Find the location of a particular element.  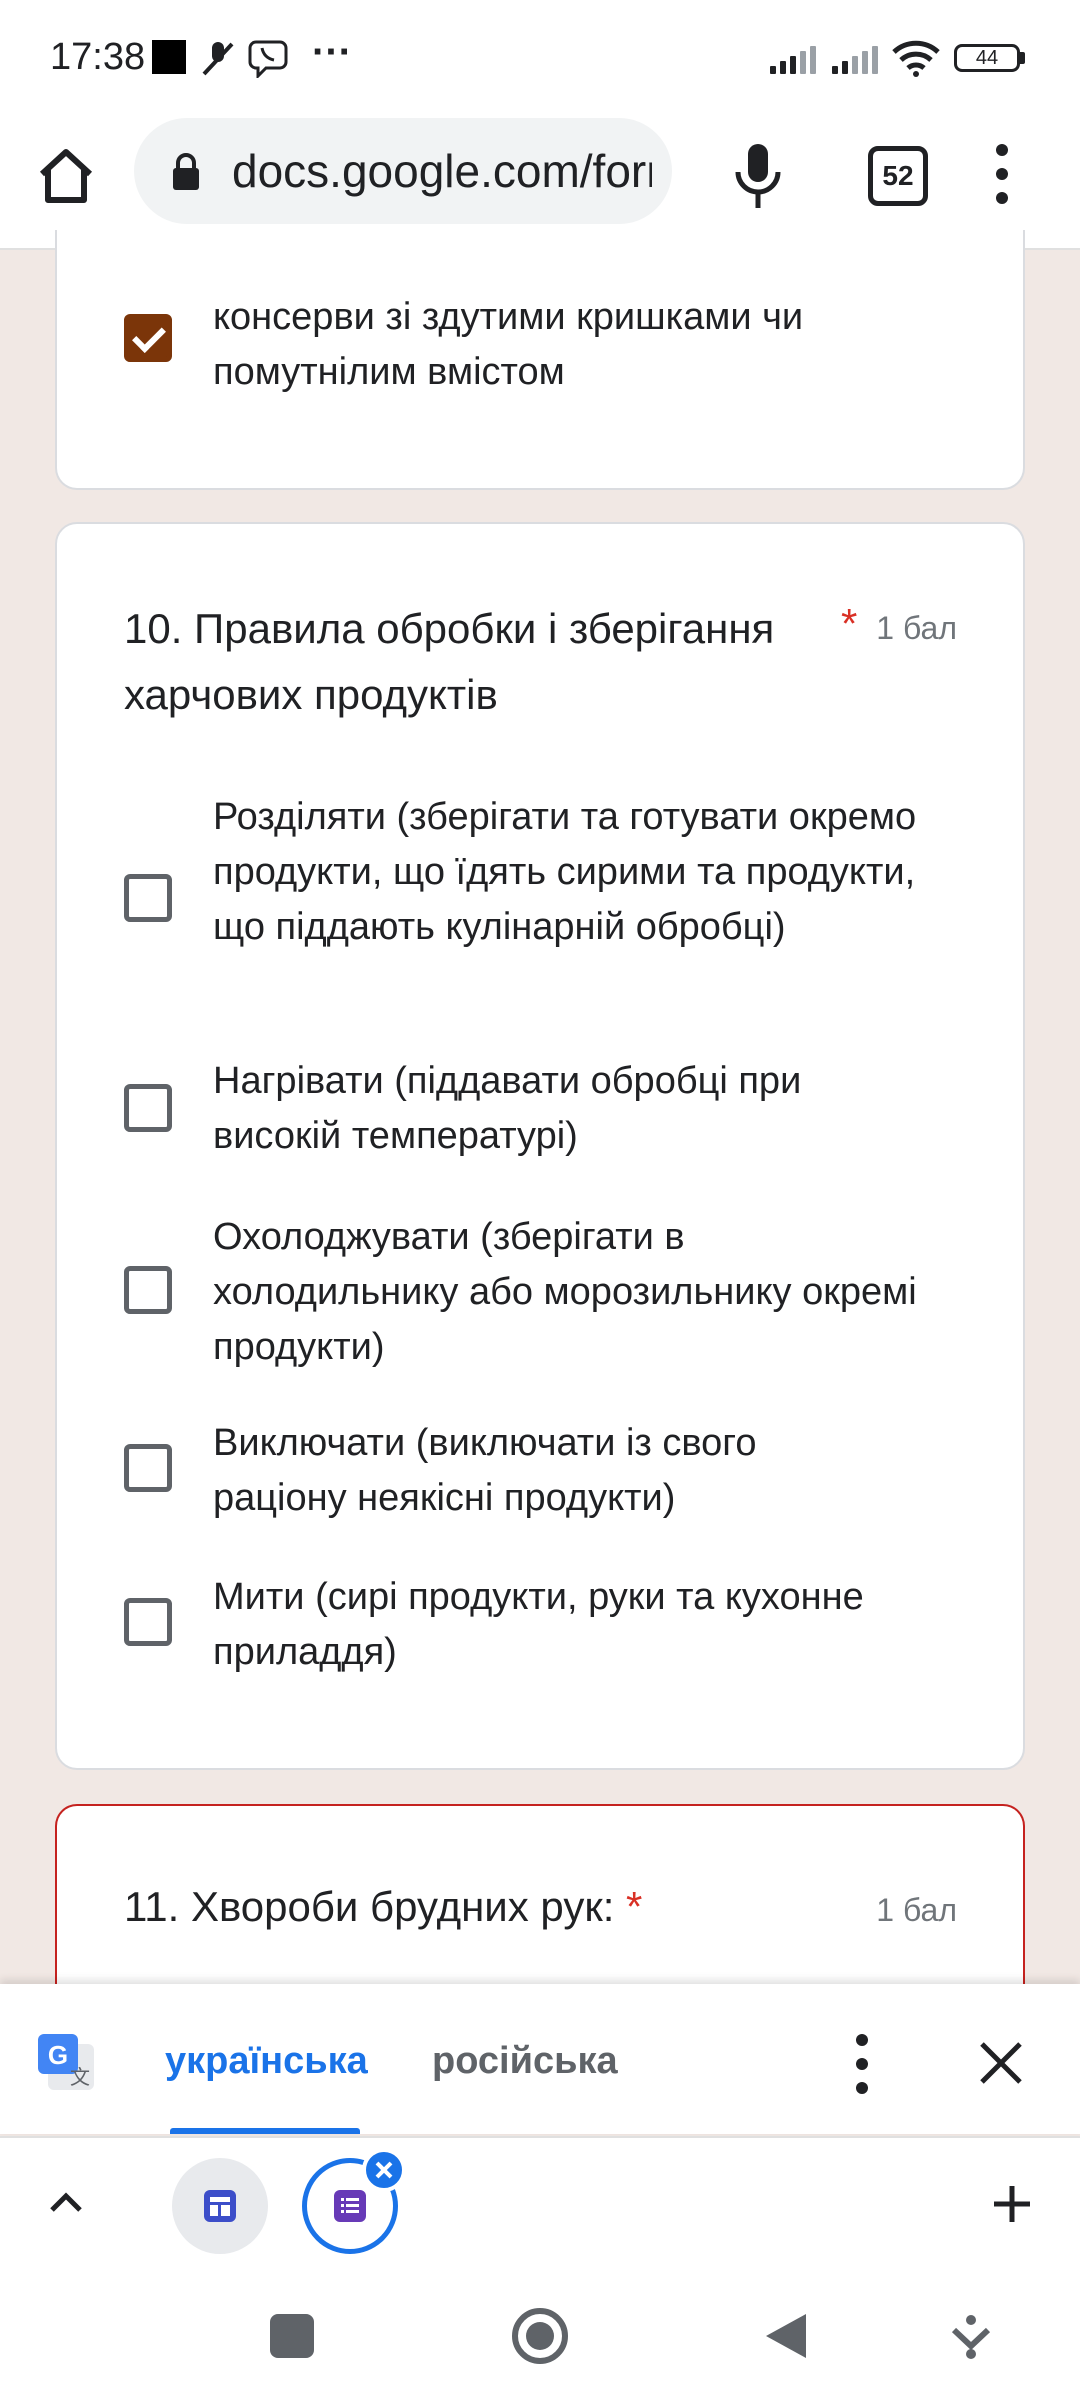

question-title: 11. Хвороби брудних рук: * is located at coordinates (383, 1907).